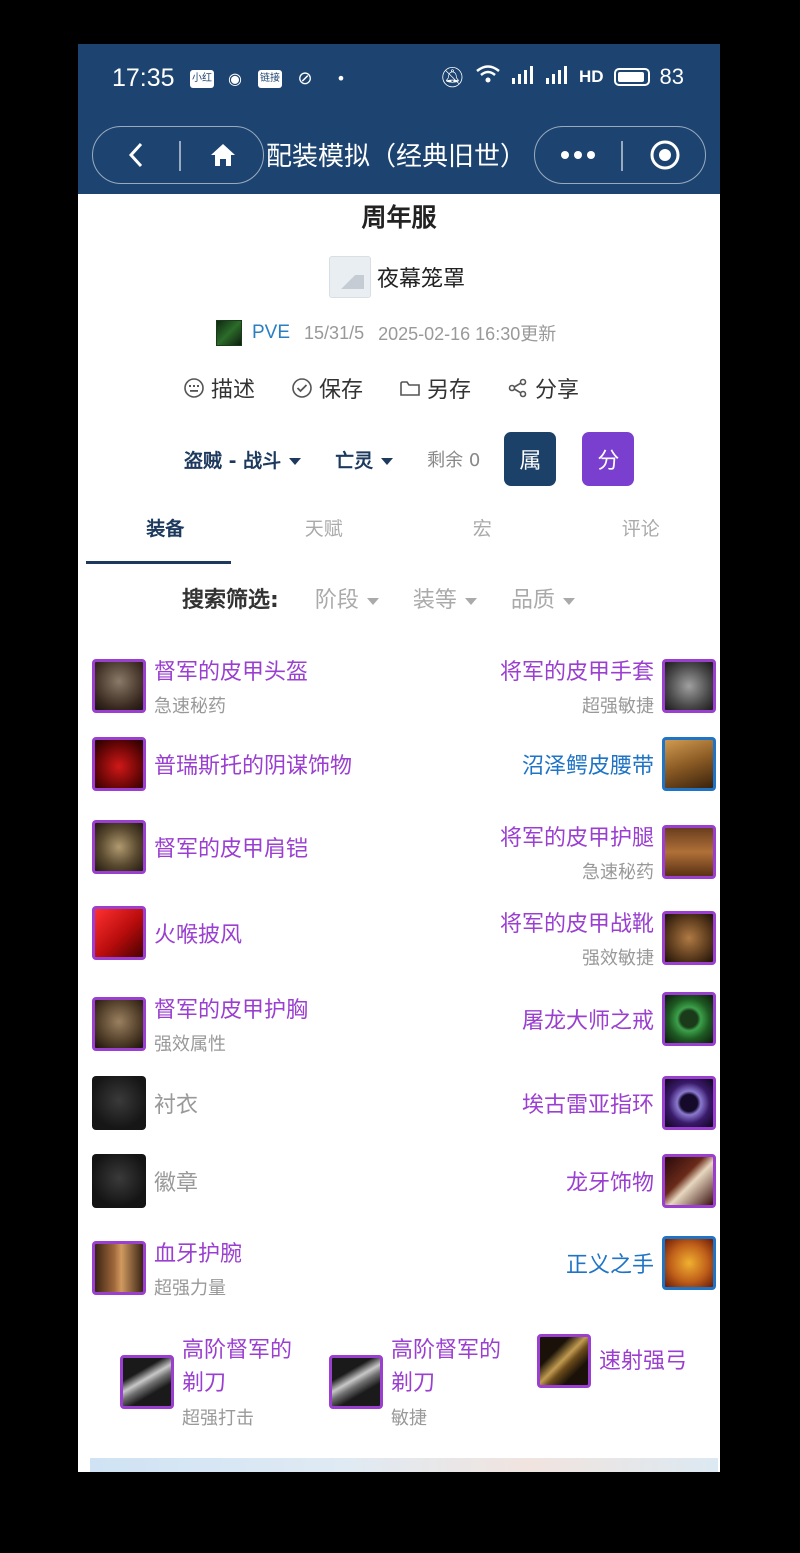 This screenshot has width=800, height=1553. I want to click on gear-slot-legs: 将军的皮甲护腿 急速秘药, so click(604, 852).